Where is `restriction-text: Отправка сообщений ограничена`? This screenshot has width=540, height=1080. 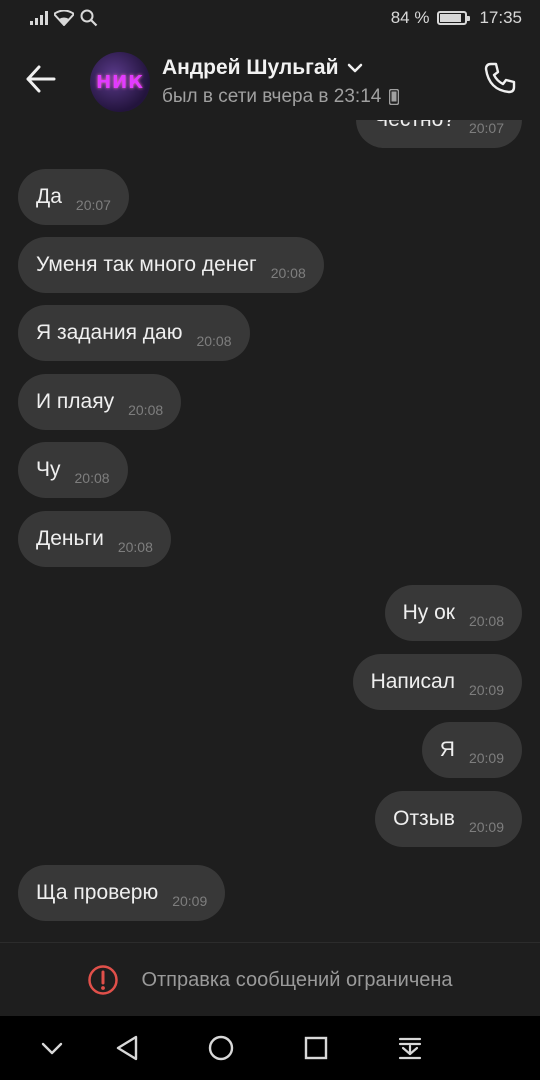
restriction-text: Отправка сообщений ограничена is located at coordinates (297, 979).